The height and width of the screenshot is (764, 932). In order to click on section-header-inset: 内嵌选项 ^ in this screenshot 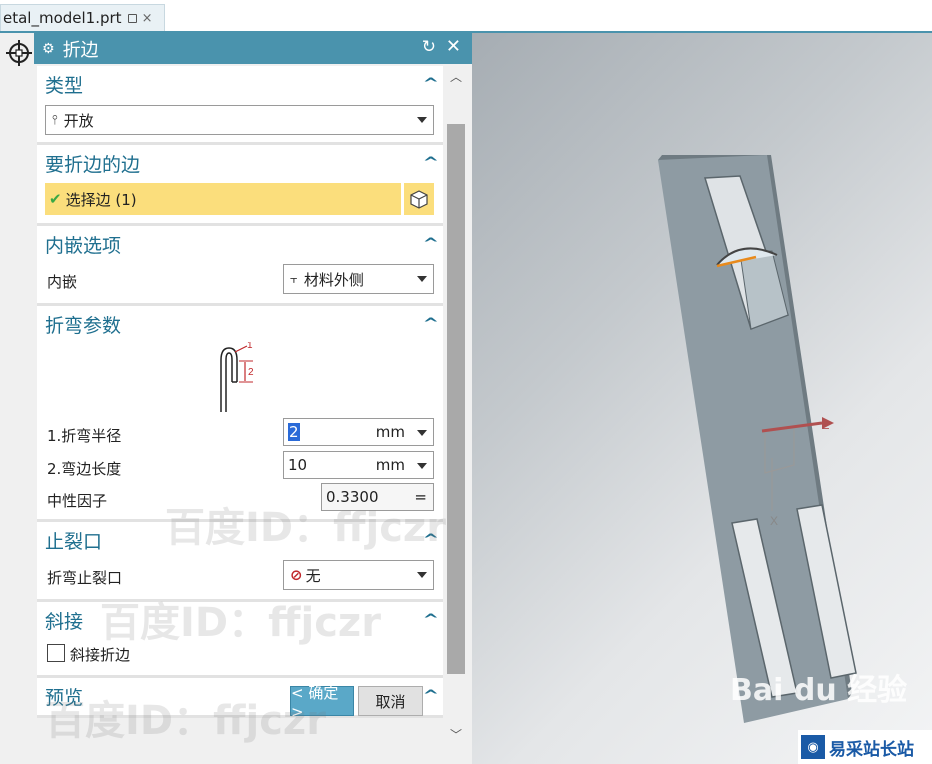, I will do `click(240, 244)`.